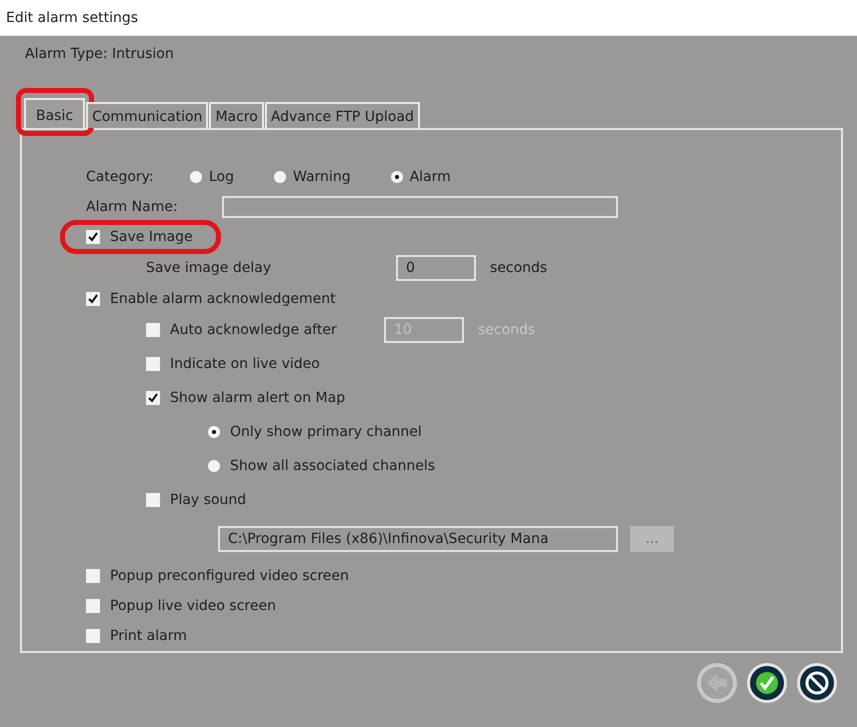  What do you see at coordinates (223, 298) in the screenshot?
I see `checkbox-label: Enable alarm acknowledgement` at bounding box center [223, 298].